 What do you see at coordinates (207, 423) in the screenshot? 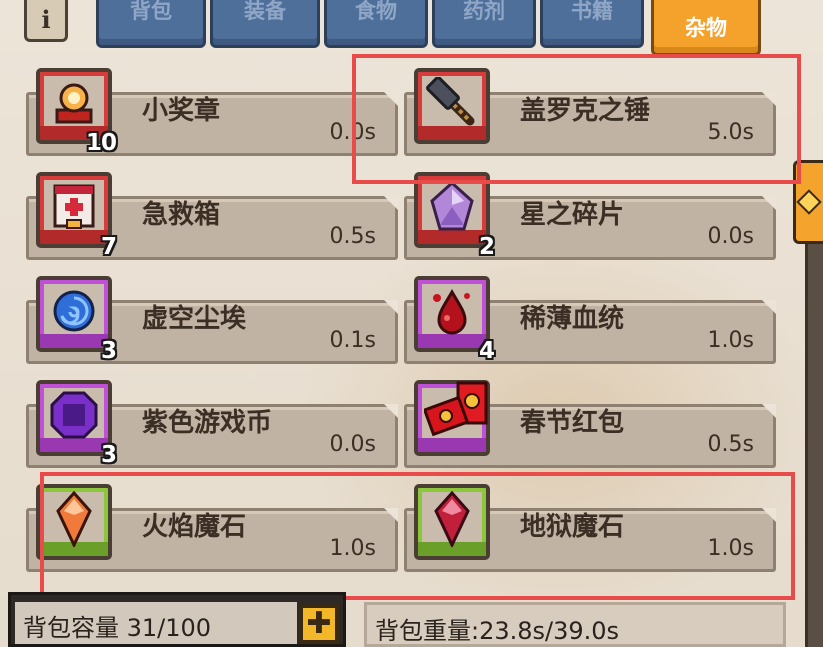
I see `item-name: 紫色游戏币` at bounding box center [207, 423].